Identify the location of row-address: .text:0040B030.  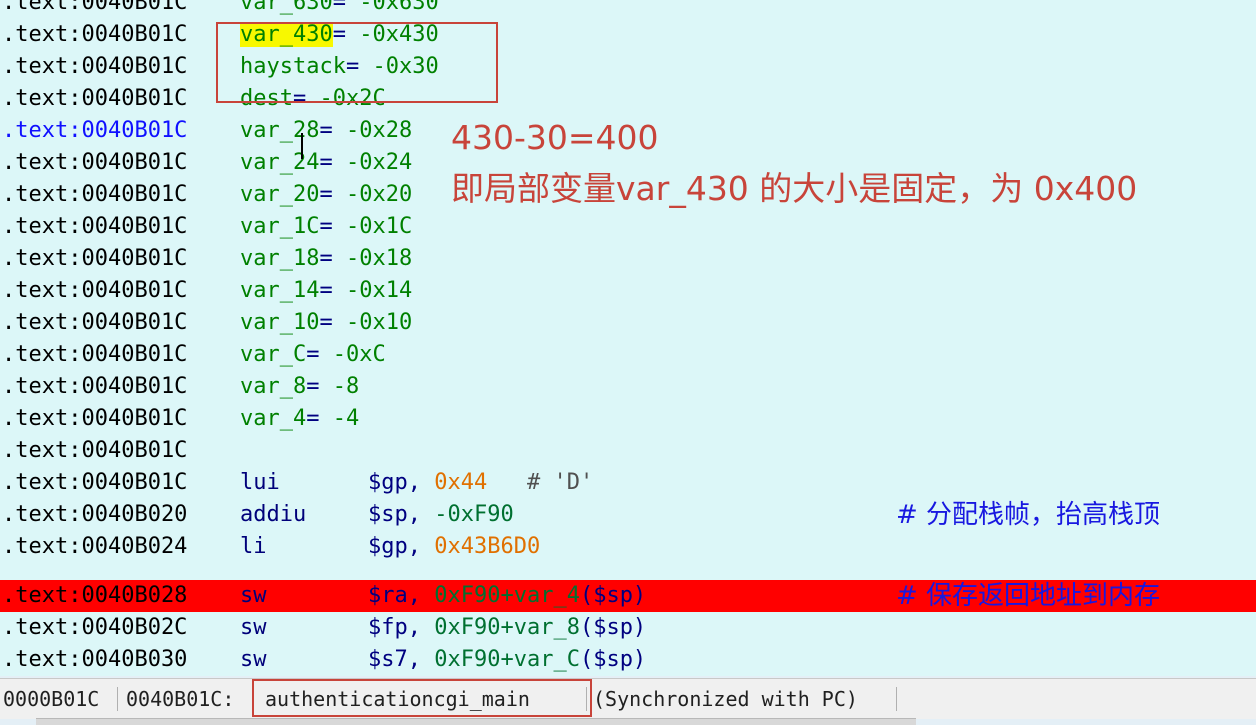
(95, 659).